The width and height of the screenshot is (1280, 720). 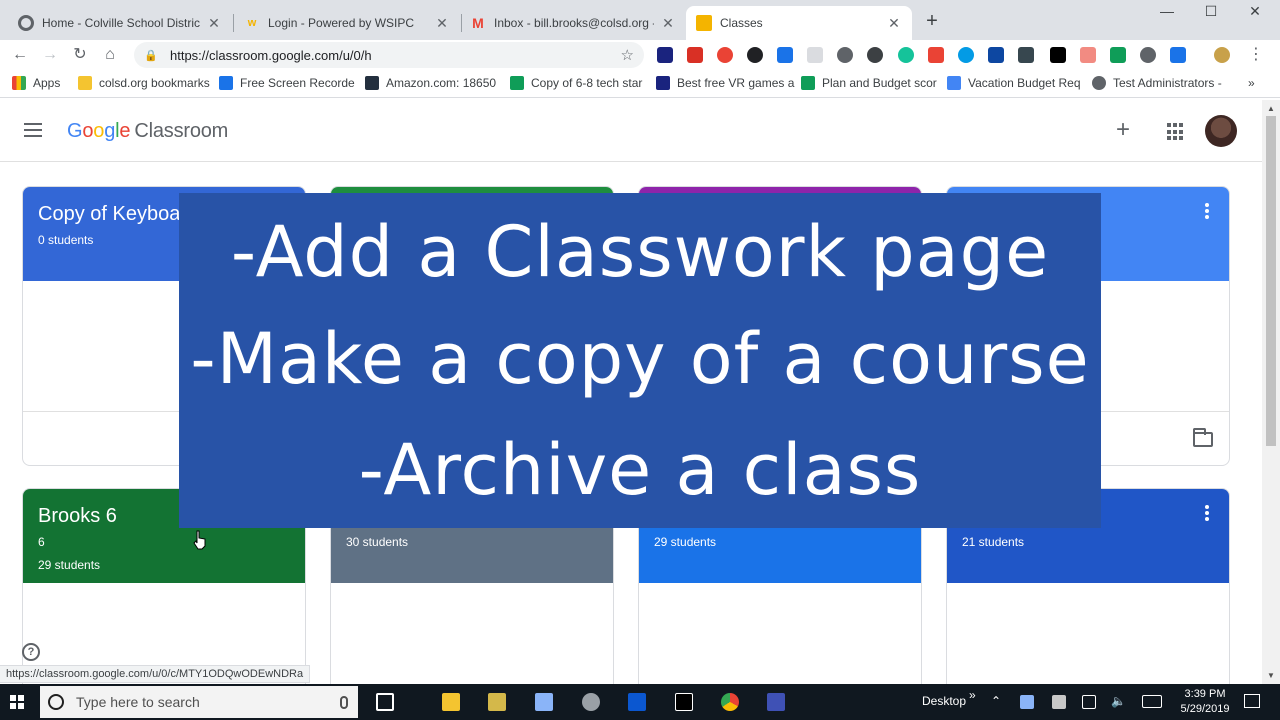 I want to click on toolbar-overflow-icon: », so click(x=972, y=695).